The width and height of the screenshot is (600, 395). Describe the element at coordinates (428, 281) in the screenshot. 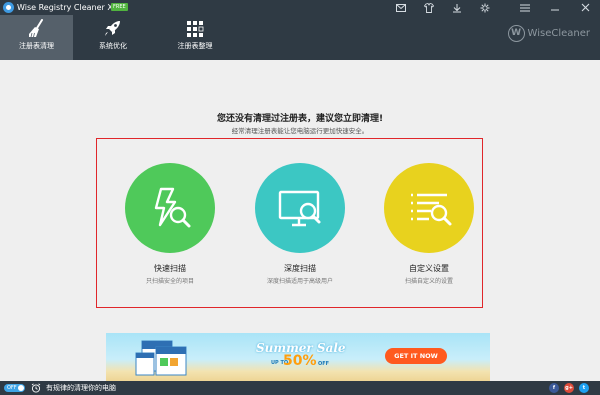

I see `custom-settings-desc: 扫描自定义的设置` at that location.